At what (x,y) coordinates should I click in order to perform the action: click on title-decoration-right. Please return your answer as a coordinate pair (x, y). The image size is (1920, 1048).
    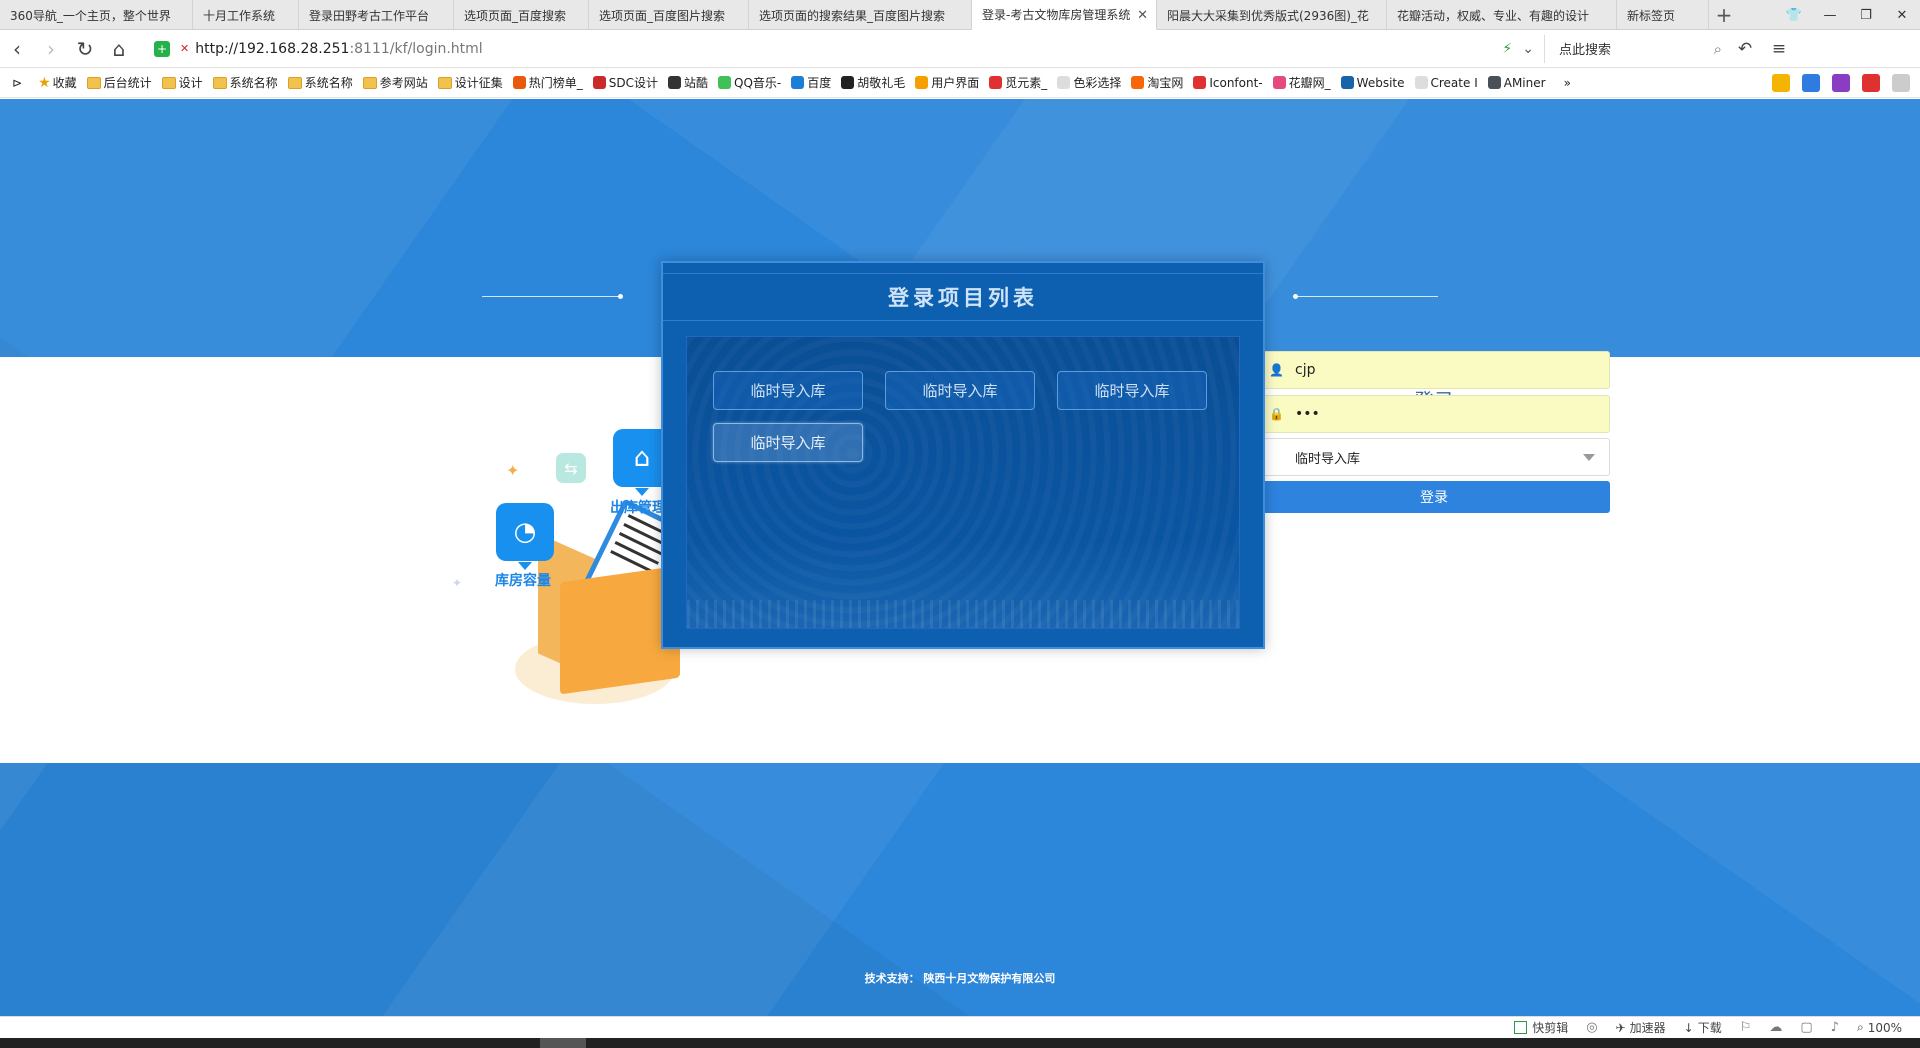
    Looking at the image, I should click on (1368, 296).